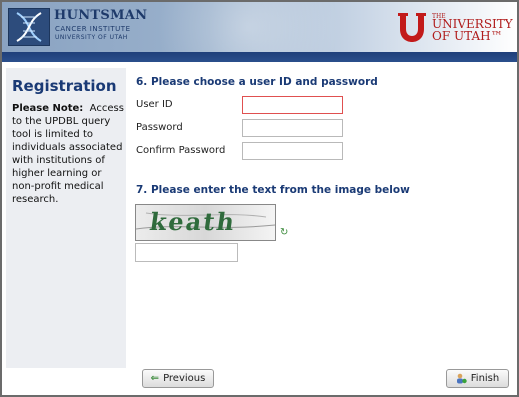  I want to click on huntsman-dna-icon, so click(29, 27).